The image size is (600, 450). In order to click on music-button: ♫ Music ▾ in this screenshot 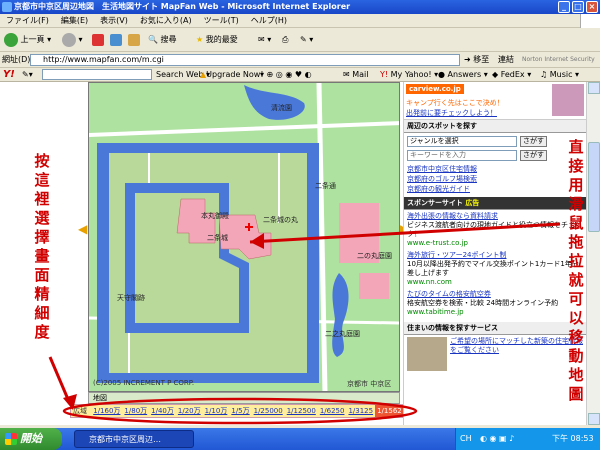, I will do `click(559, 75)`.